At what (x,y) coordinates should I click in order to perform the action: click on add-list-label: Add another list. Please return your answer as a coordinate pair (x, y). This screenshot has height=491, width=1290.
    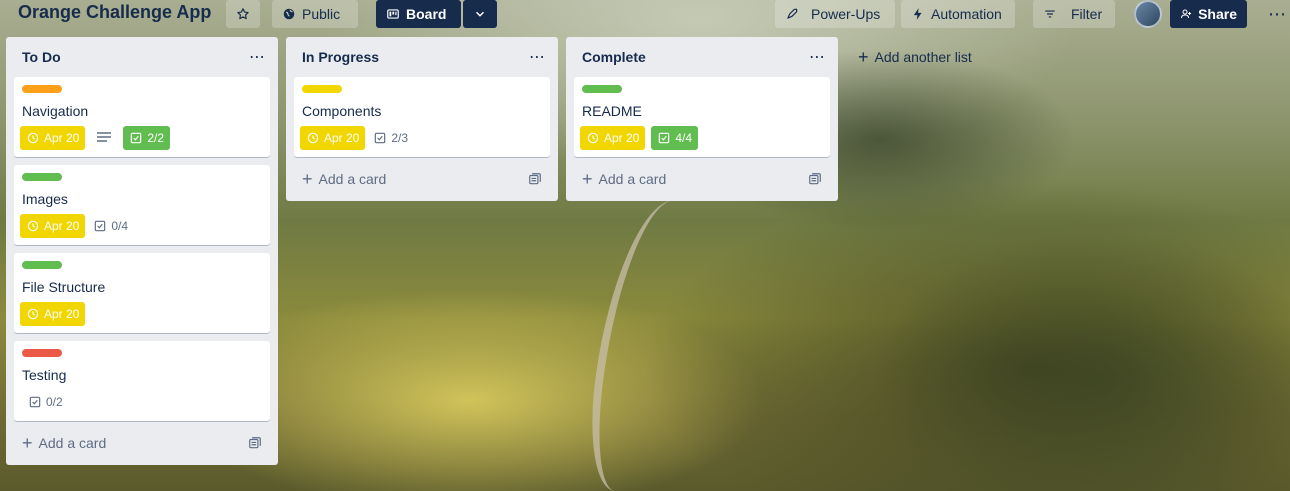
    Looking at the image, I should click on (923, 57).